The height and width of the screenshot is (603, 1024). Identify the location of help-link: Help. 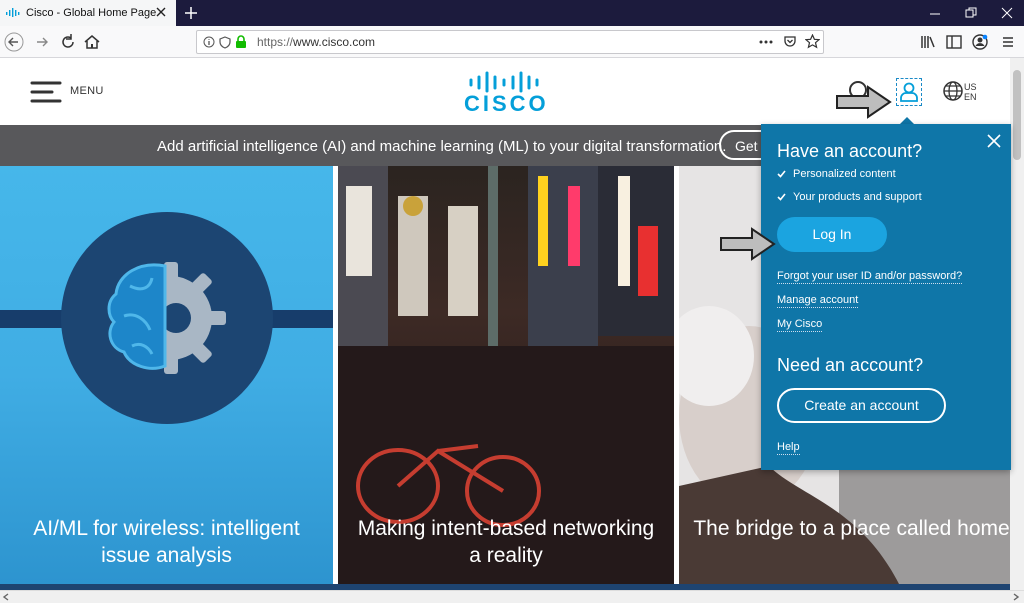
(788, 448).